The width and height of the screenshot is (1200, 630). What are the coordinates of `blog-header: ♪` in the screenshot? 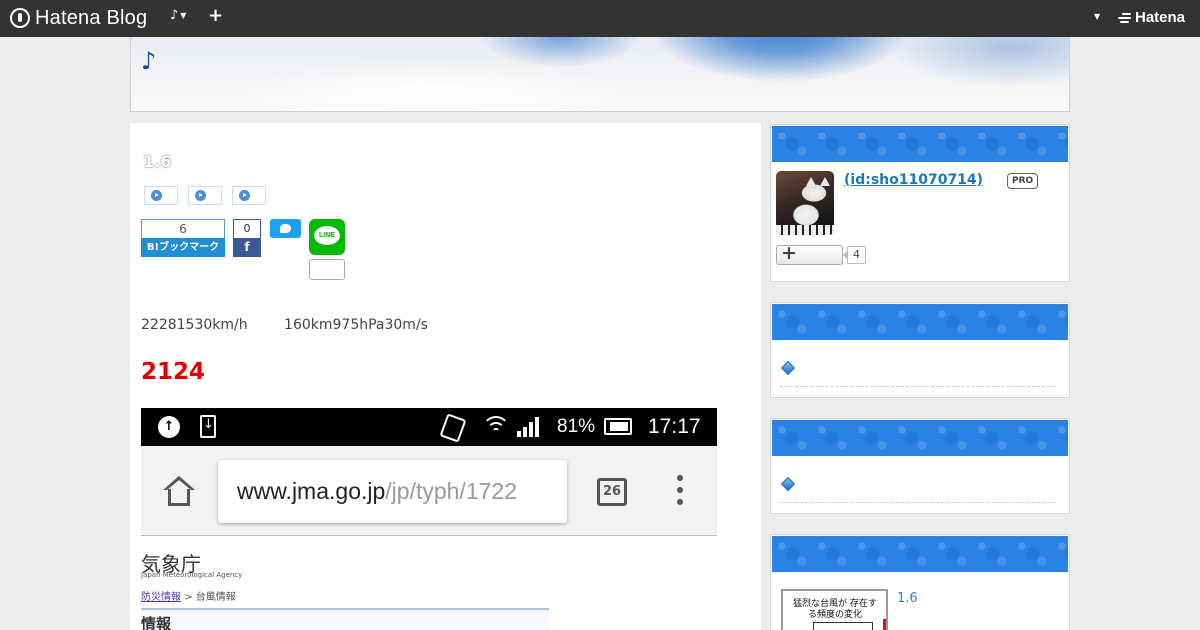 It's located at (600, 74).